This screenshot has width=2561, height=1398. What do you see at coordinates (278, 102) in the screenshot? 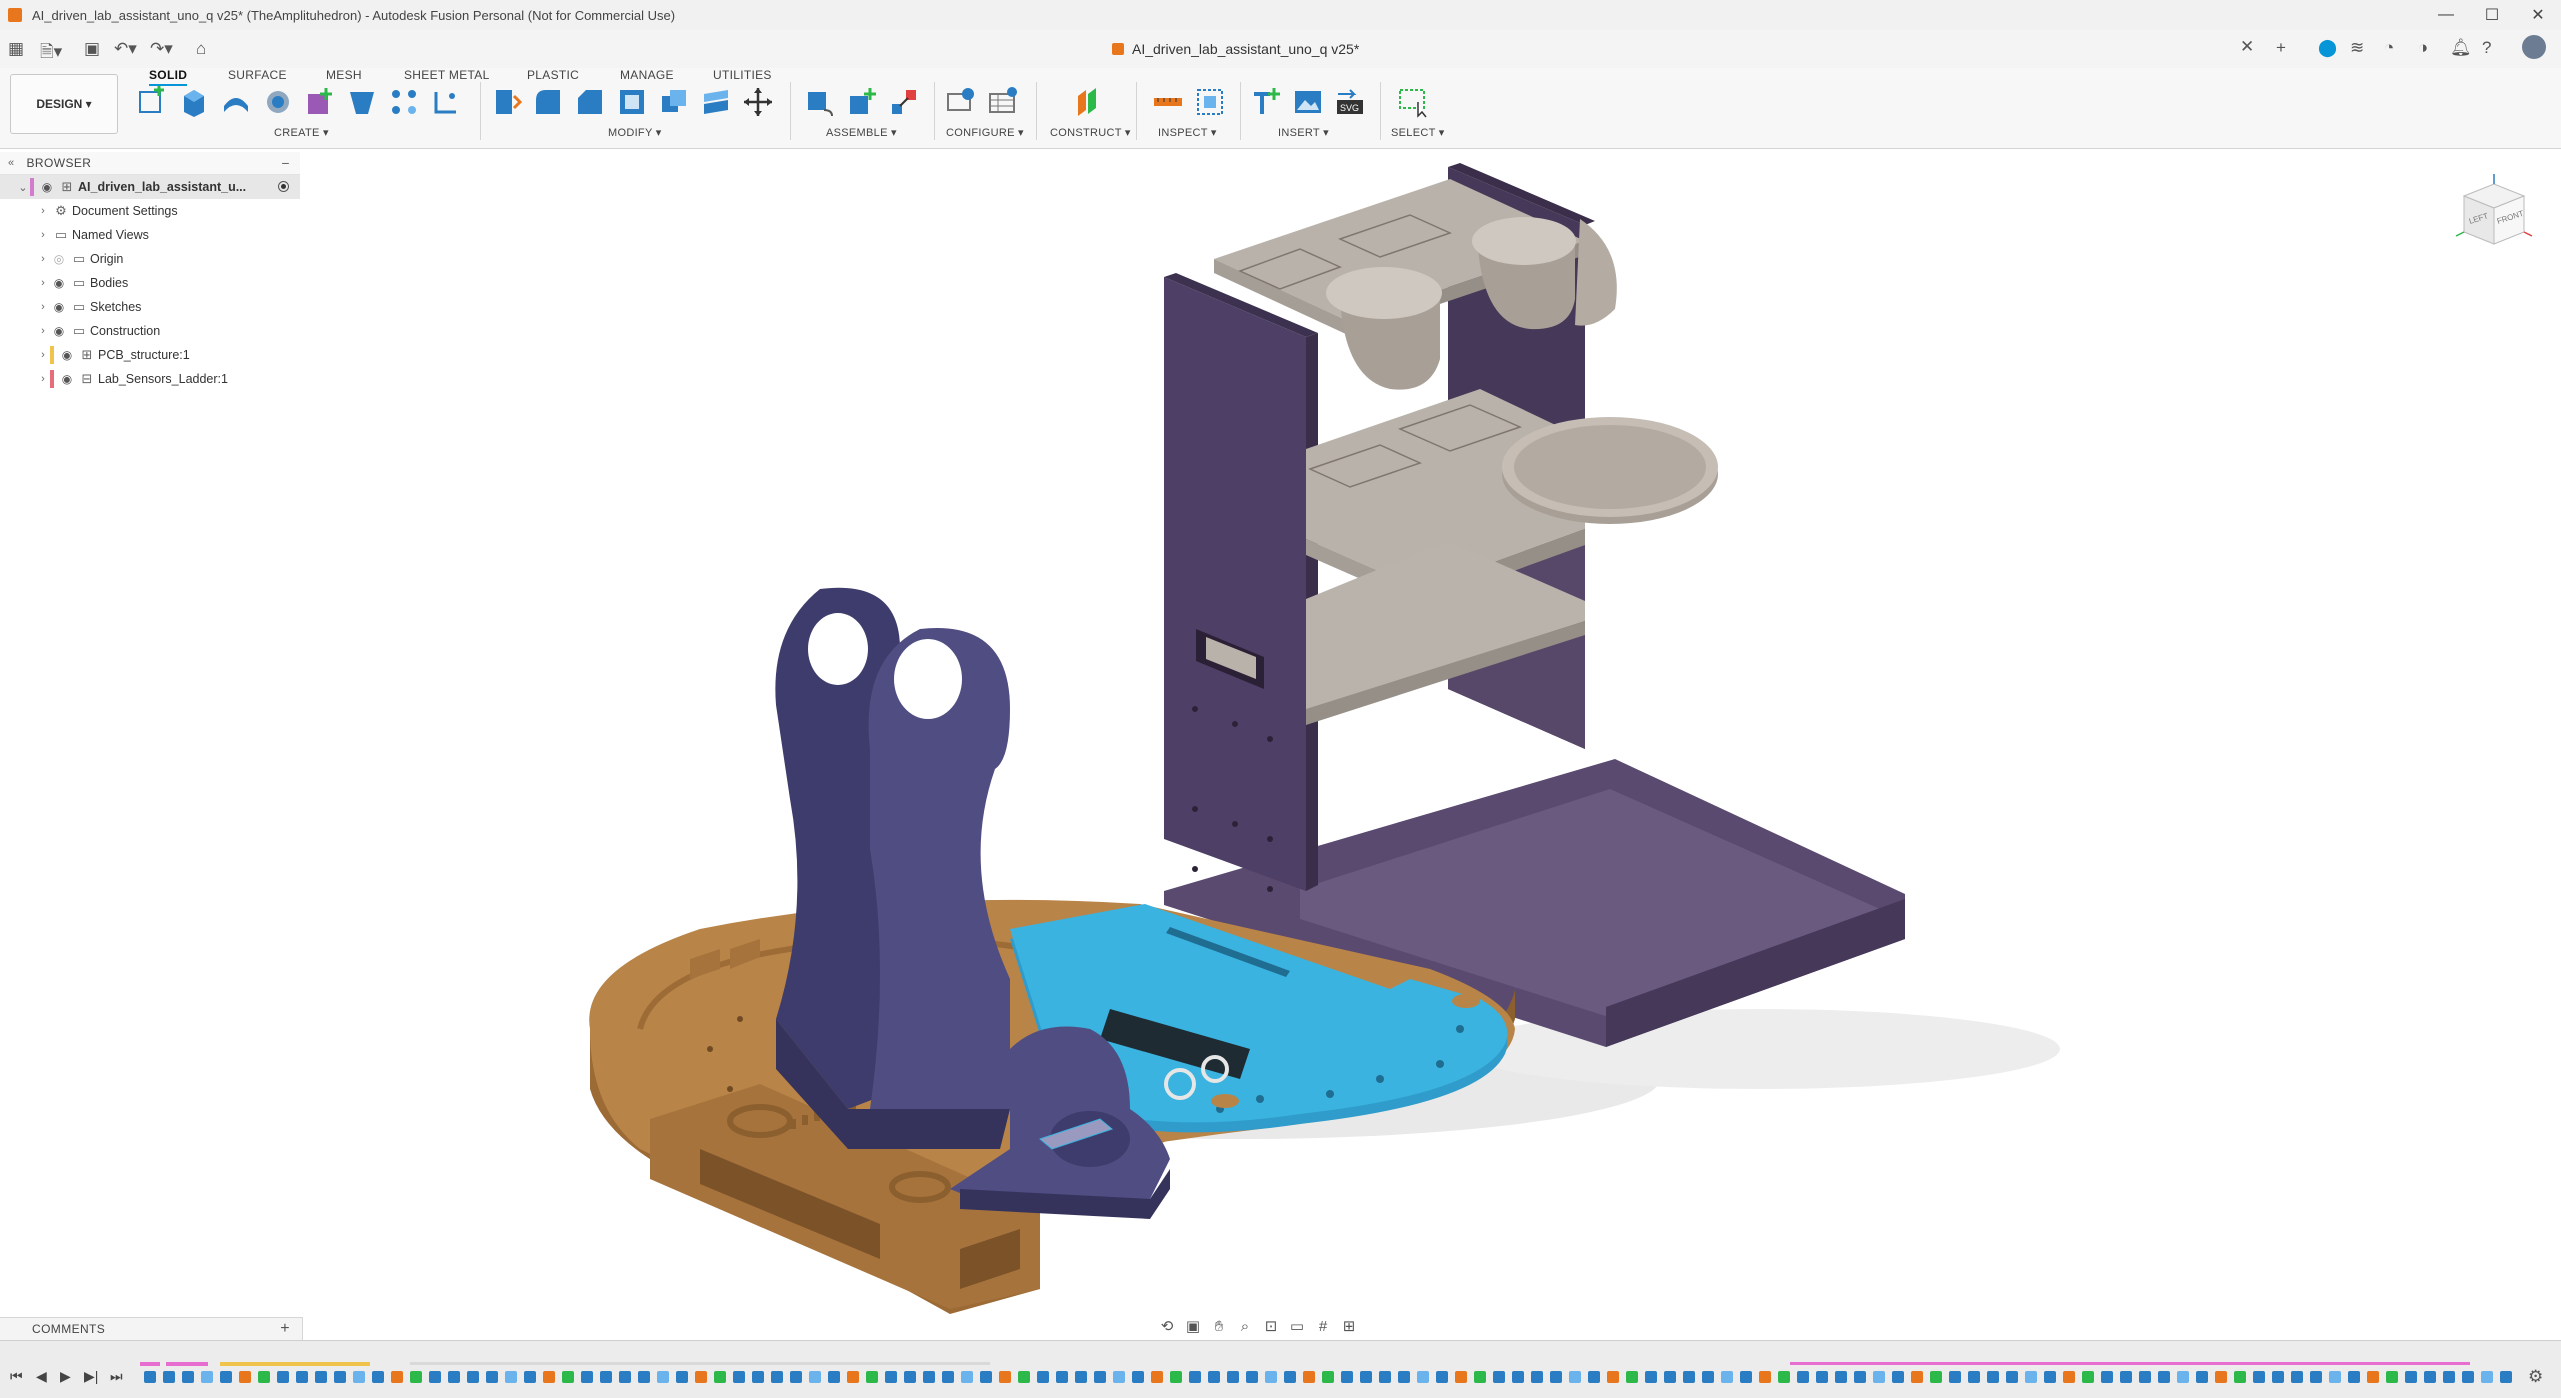
I see `sweep-tool` at bounding box center [278, 102].